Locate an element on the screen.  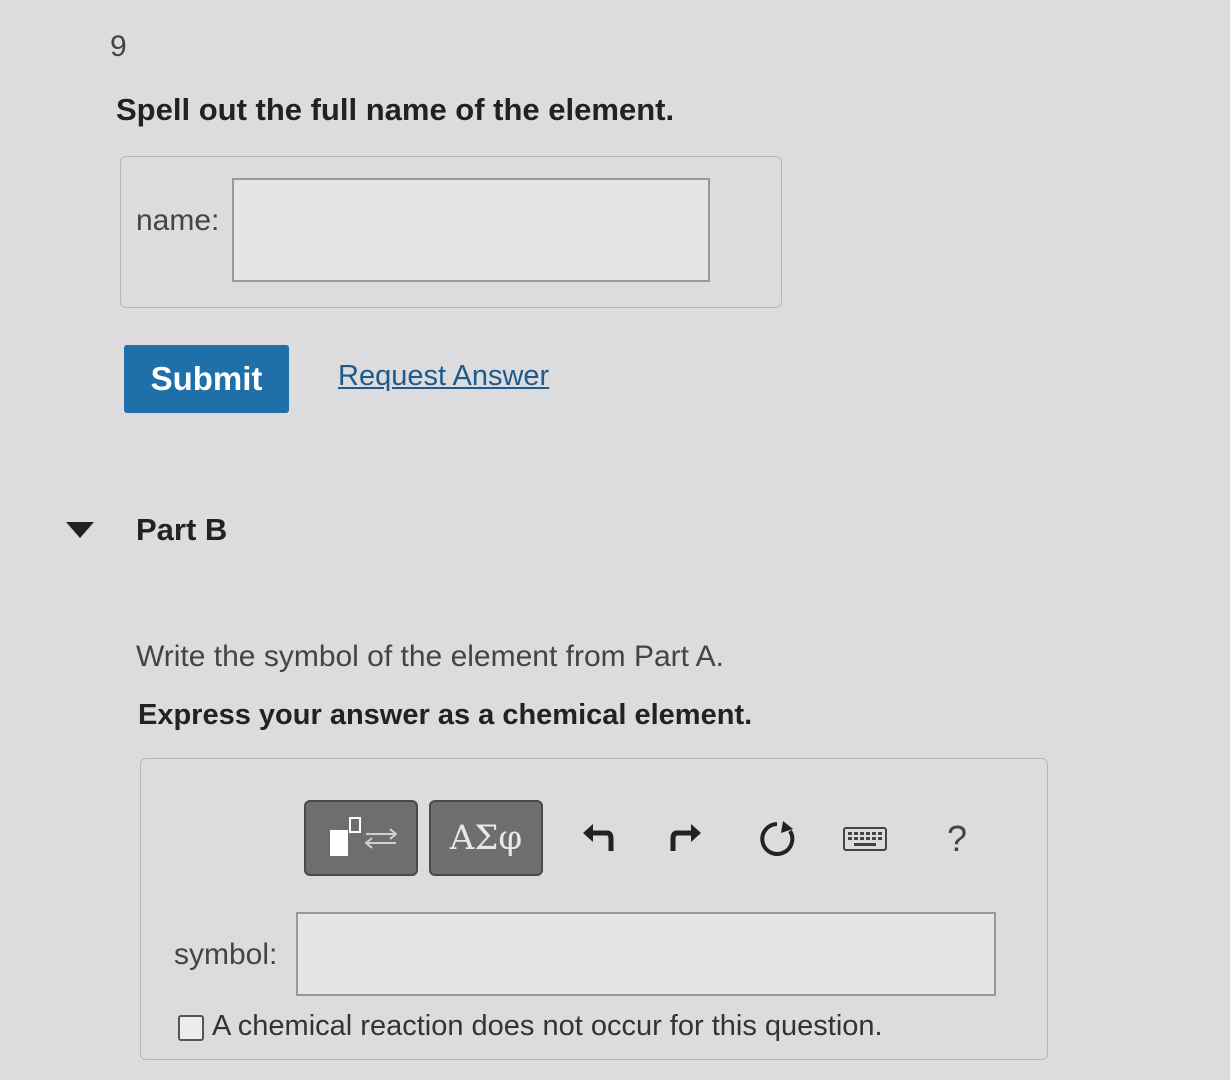
help-icon: ? is located at coordinates (957, 839).